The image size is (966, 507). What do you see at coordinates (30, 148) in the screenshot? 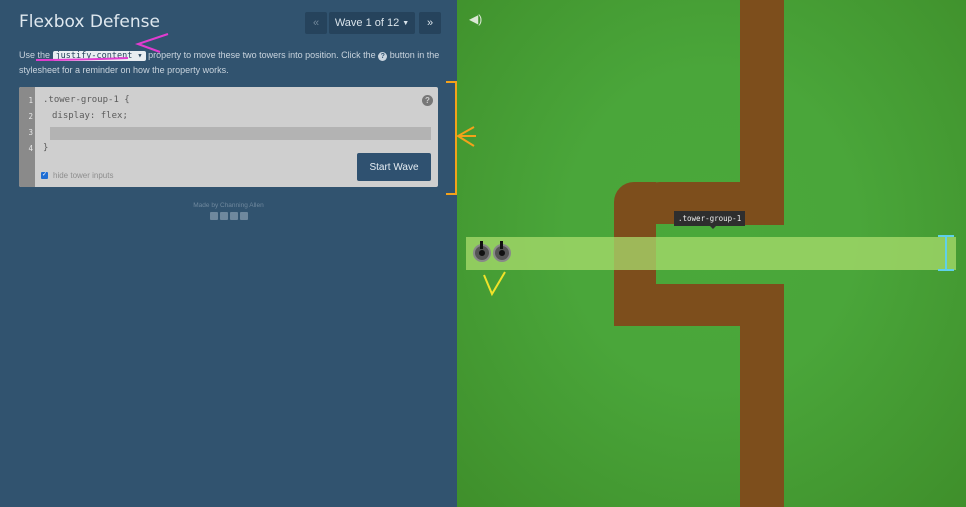
I see `line-number: 4` at bounding box center [30, 148].